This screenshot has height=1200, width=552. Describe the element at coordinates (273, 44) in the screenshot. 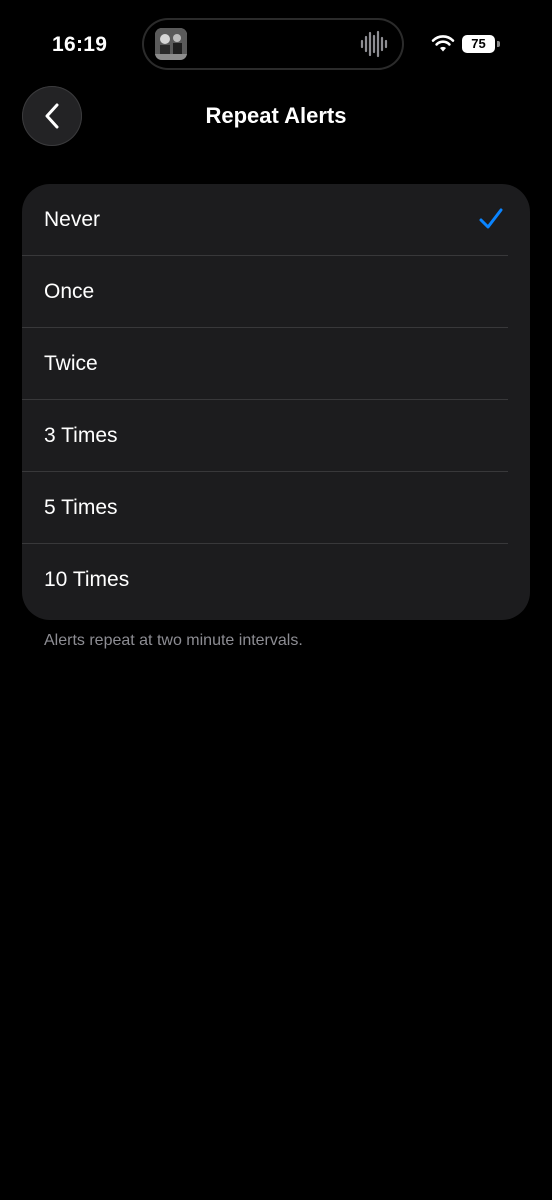

I see `dynamic-island` at that location.